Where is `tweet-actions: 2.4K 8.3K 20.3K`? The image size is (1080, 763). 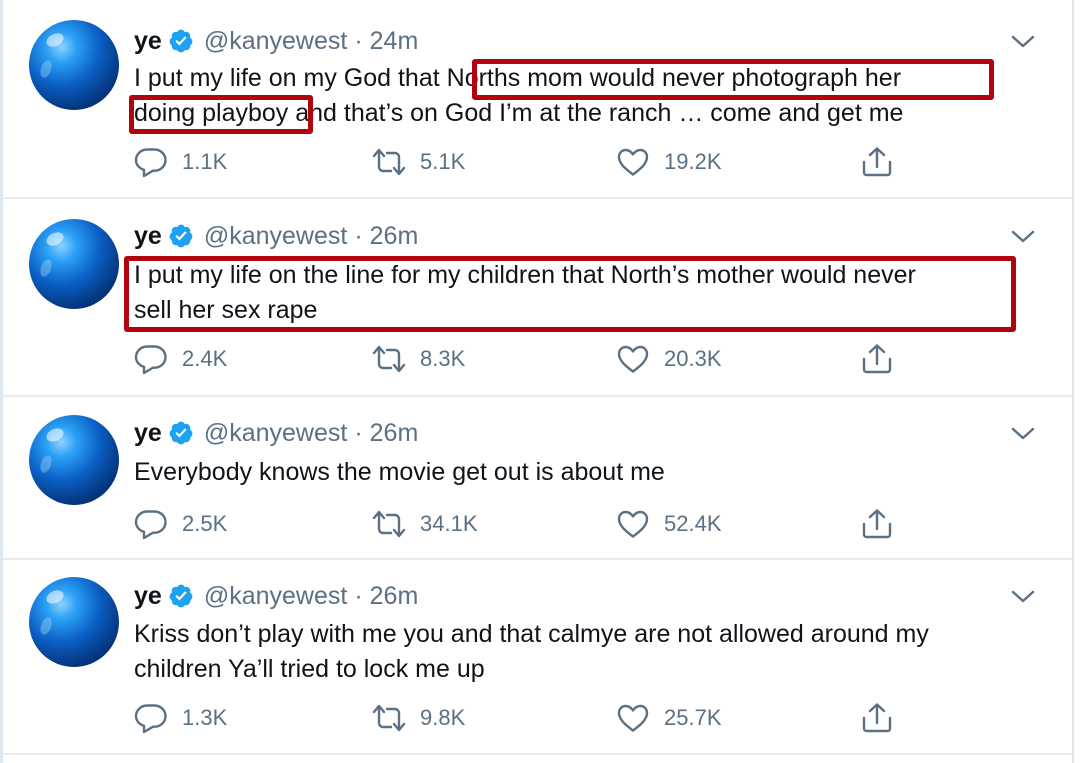 tweet-actions: 2.4K 8.3K 20.3K is located at coordinates (583, 359).